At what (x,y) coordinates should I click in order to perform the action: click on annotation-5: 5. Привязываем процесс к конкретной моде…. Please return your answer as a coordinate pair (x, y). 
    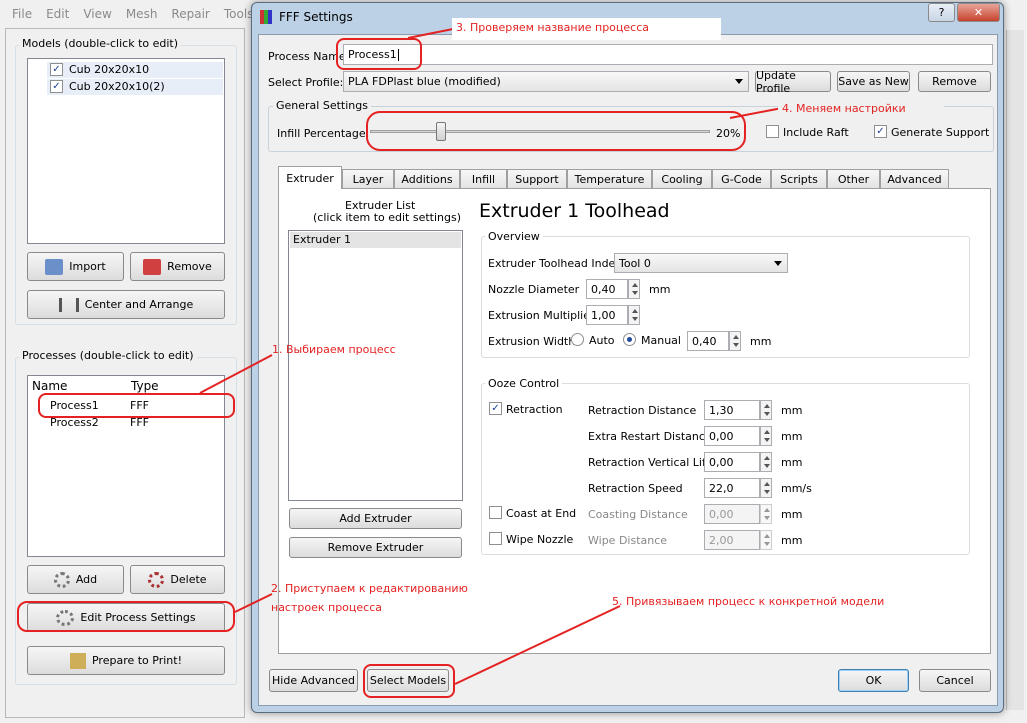
    Looking at the image, I should click on (748, 601).